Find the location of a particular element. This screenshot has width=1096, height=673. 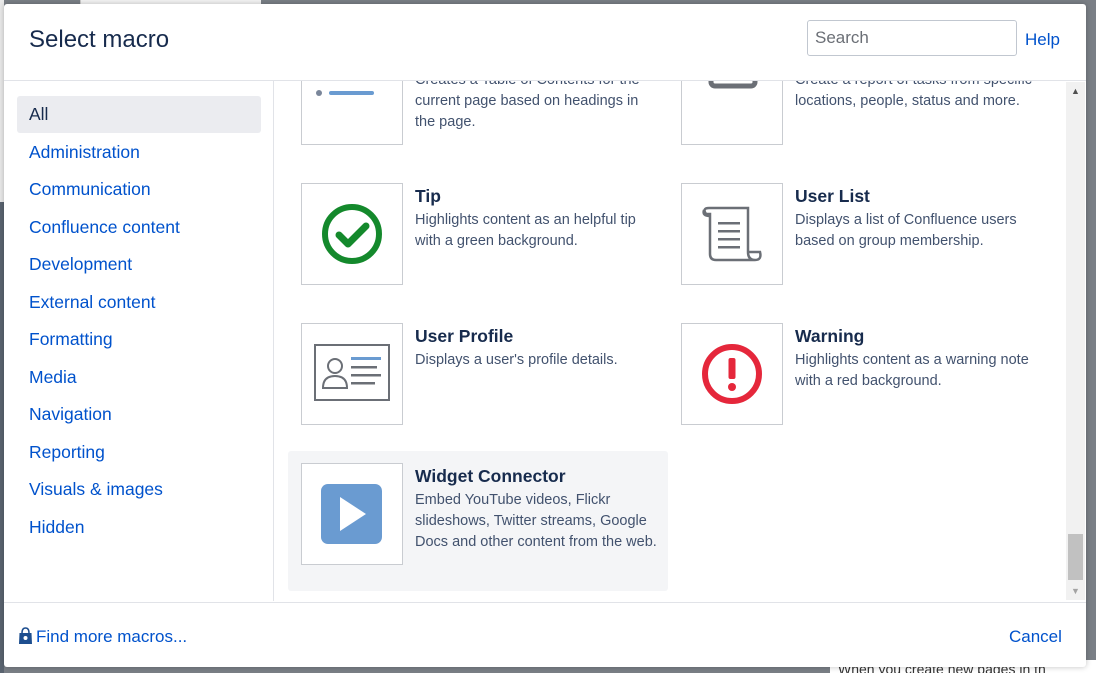

dialog-header: Select macro Help is located at coordinates (545, 42).